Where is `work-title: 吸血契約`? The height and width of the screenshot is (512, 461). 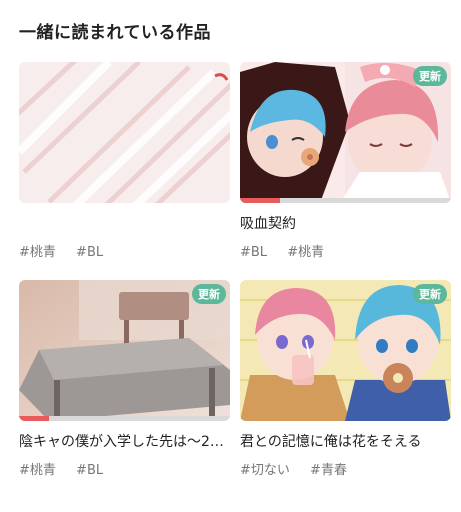
work-title: 吸血契約 is located at coordinates (345, 223).